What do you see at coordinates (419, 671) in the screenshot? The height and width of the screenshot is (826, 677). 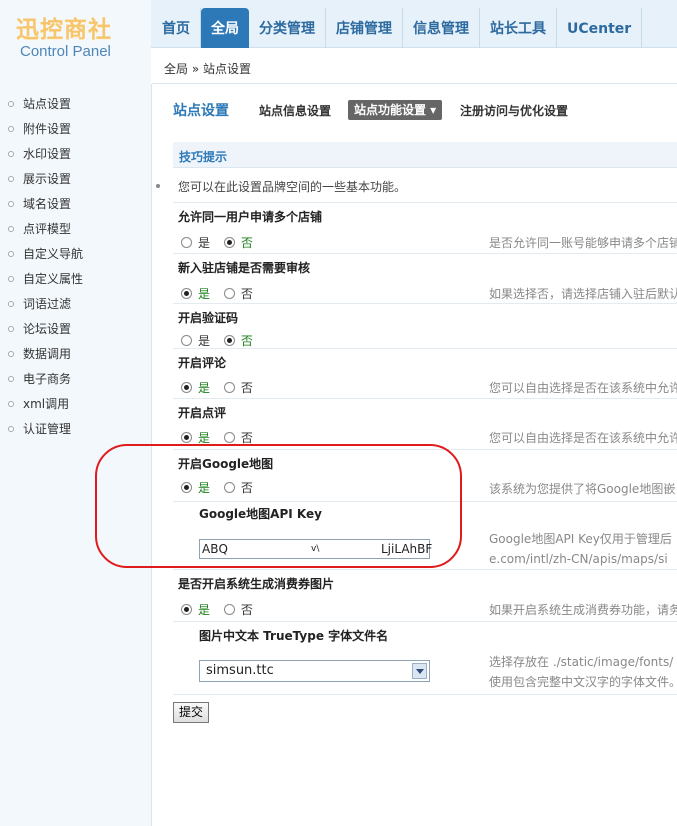 I see `chevron-down-icon` at bounding box center [419, 671].